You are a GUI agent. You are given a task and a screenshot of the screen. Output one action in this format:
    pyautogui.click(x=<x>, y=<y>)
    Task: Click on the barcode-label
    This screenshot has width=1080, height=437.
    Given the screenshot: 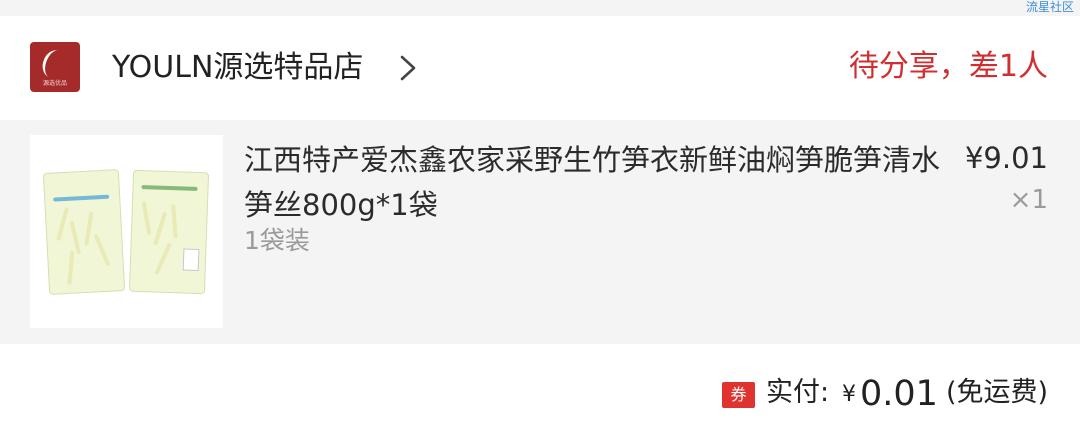 What is the action you would take?
    pyautogui.click(x=191, y=260)
    